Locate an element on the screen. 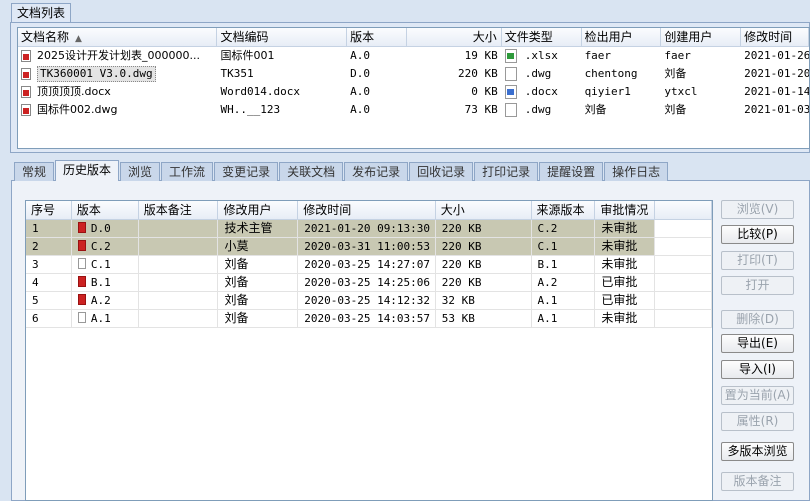  cell-source: A.2 is located at coordinates (564, 282).